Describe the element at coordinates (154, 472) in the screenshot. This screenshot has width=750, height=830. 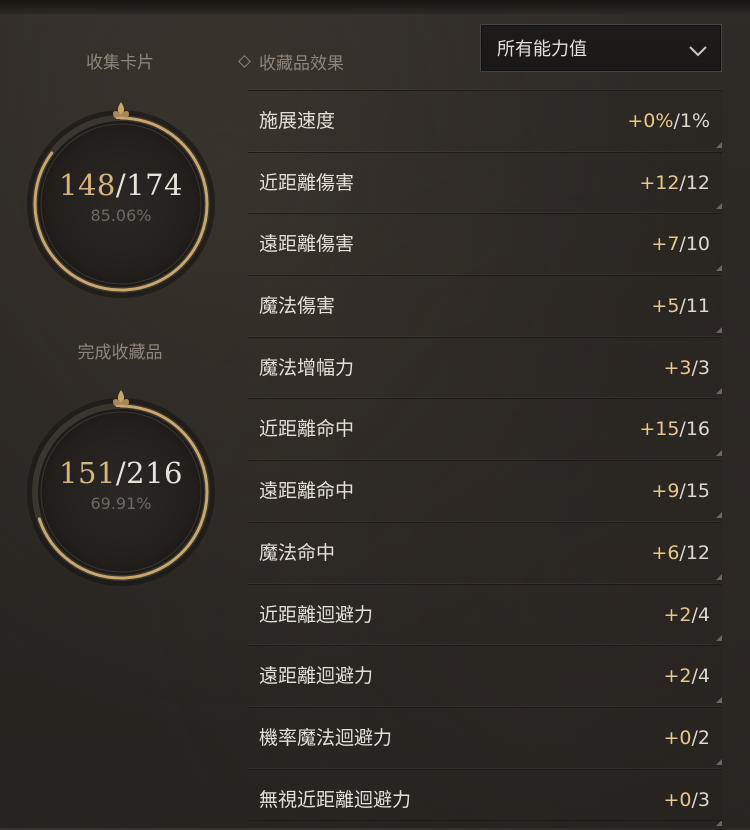
I see `collections-total: 216` at that location.